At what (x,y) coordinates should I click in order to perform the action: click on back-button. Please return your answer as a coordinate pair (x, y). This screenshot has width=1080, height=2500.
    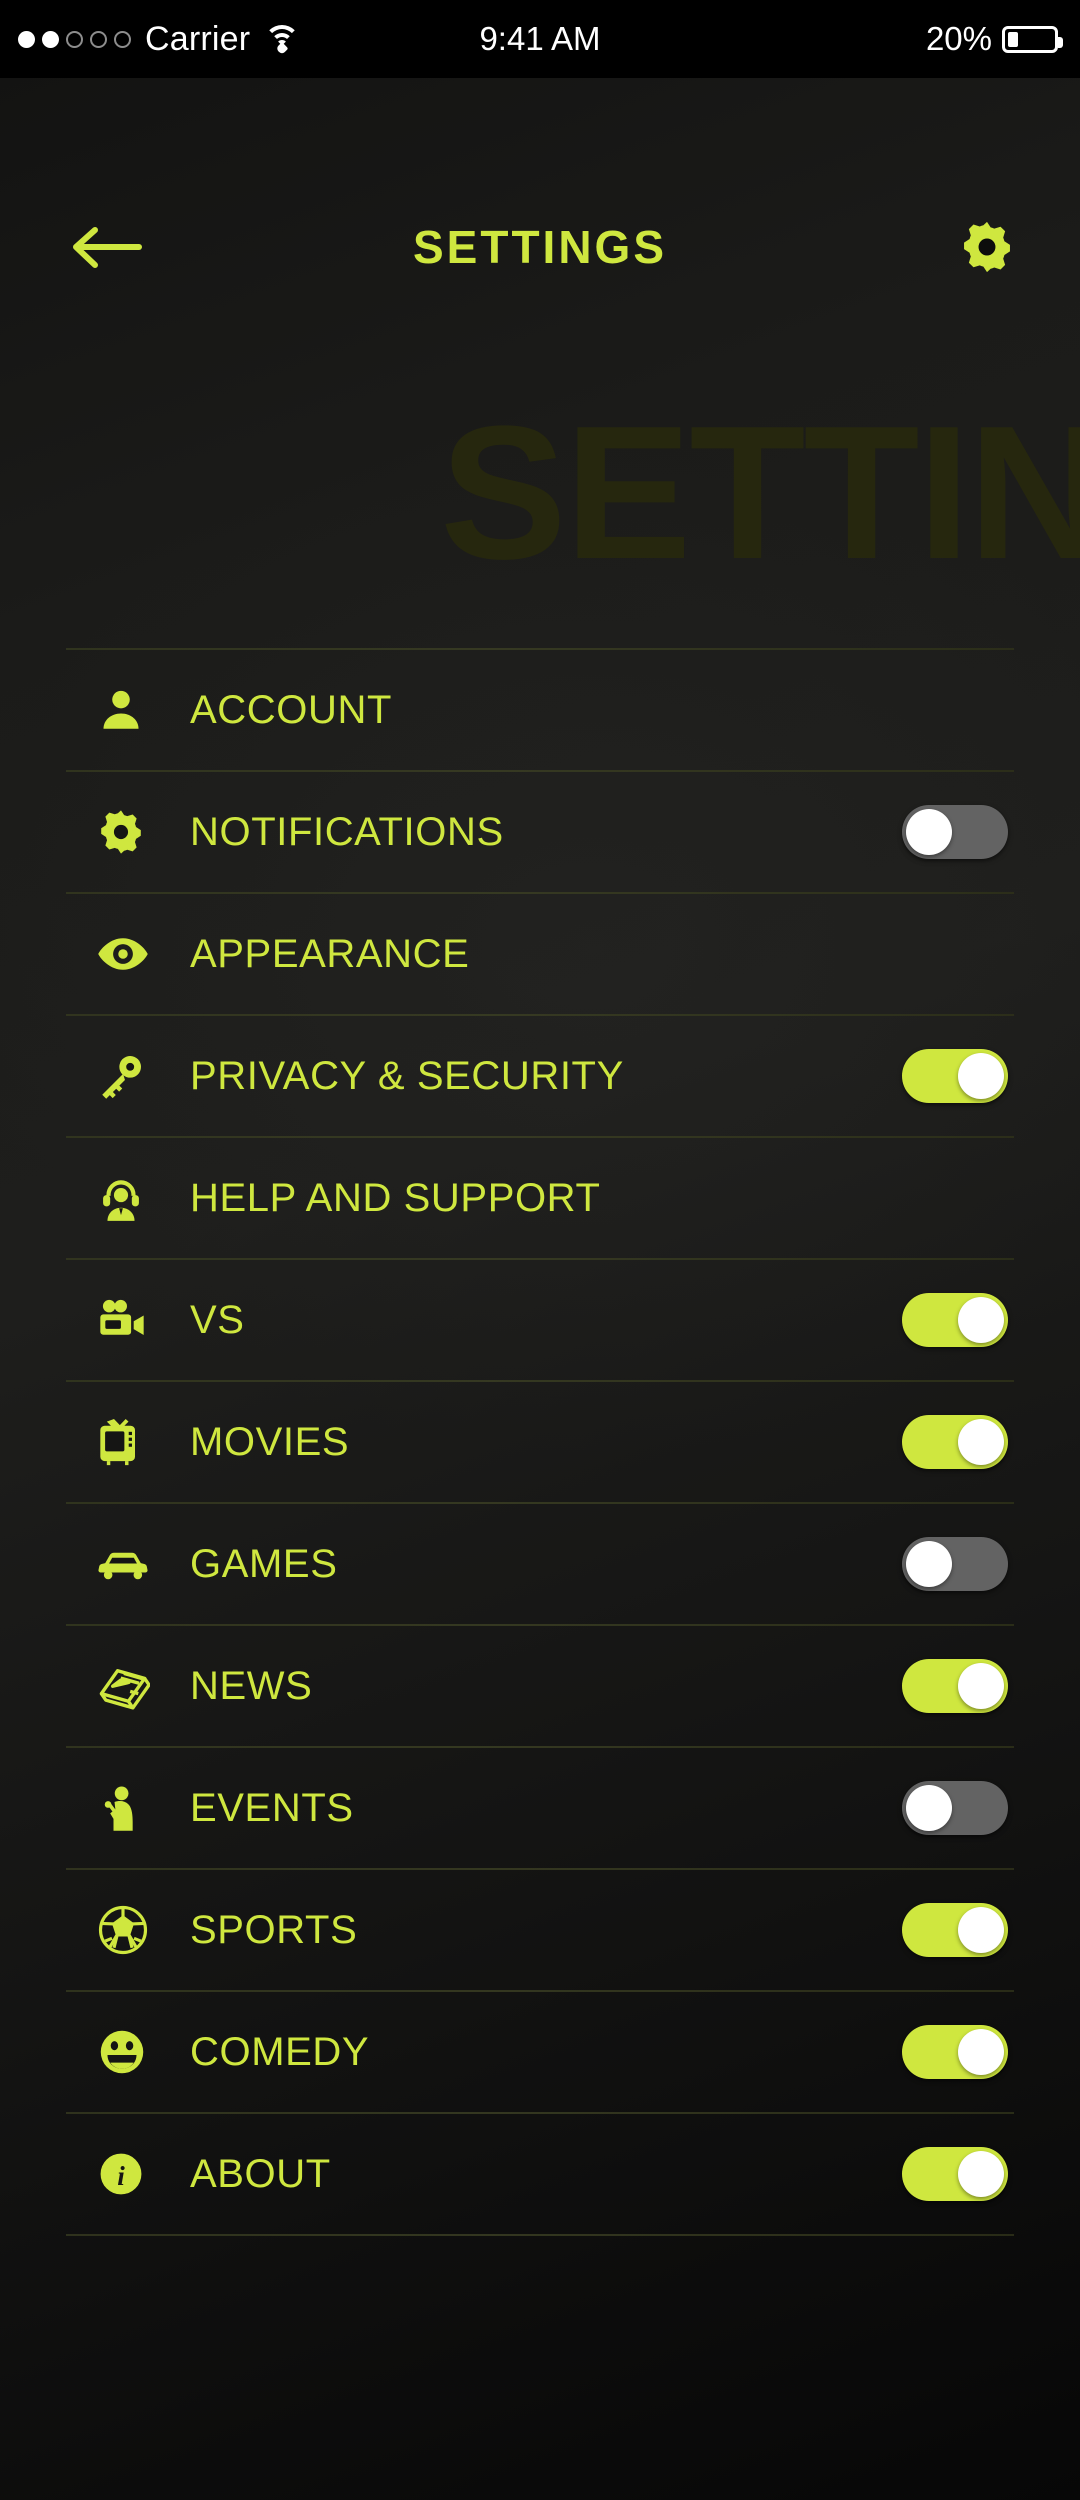
    Looking at the image, I should click on (106, 247).